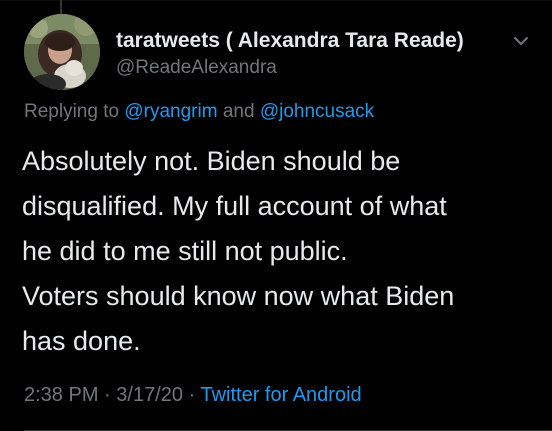 The height and width of the screenshot is (431, 552). What do you see at coordinates (211, 161) in the screenshot?
I see `tweet-text-line: Absolutely not. Biden should be` at bounding box center [211, 161].